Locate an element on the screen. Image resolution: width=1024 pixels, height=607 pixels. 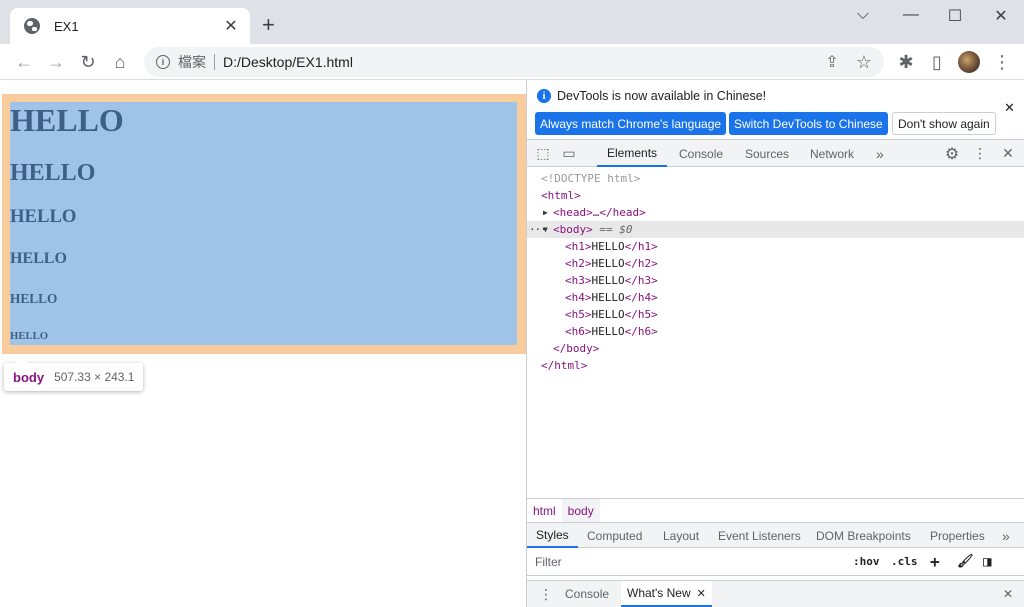
tab-styles: Styles is located at coordinates (552, 535).